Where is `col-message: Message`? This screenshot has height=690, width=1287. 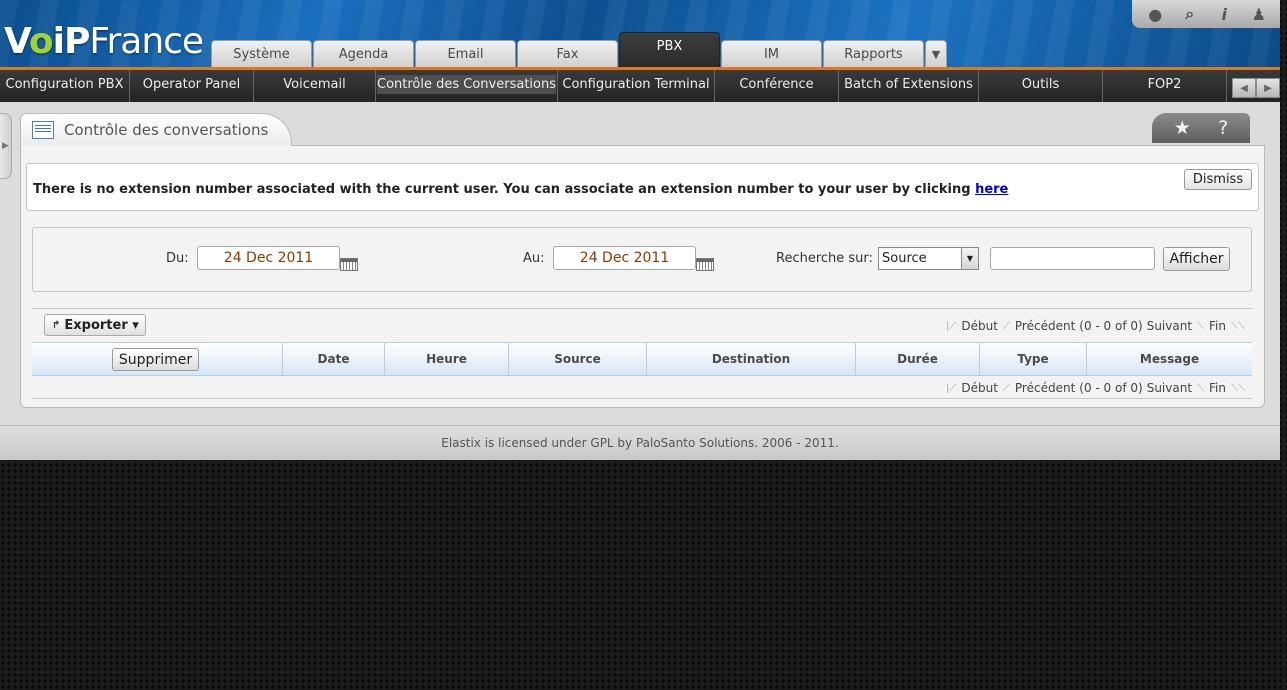 col-message: Message is located at coordinates (1169, 359).